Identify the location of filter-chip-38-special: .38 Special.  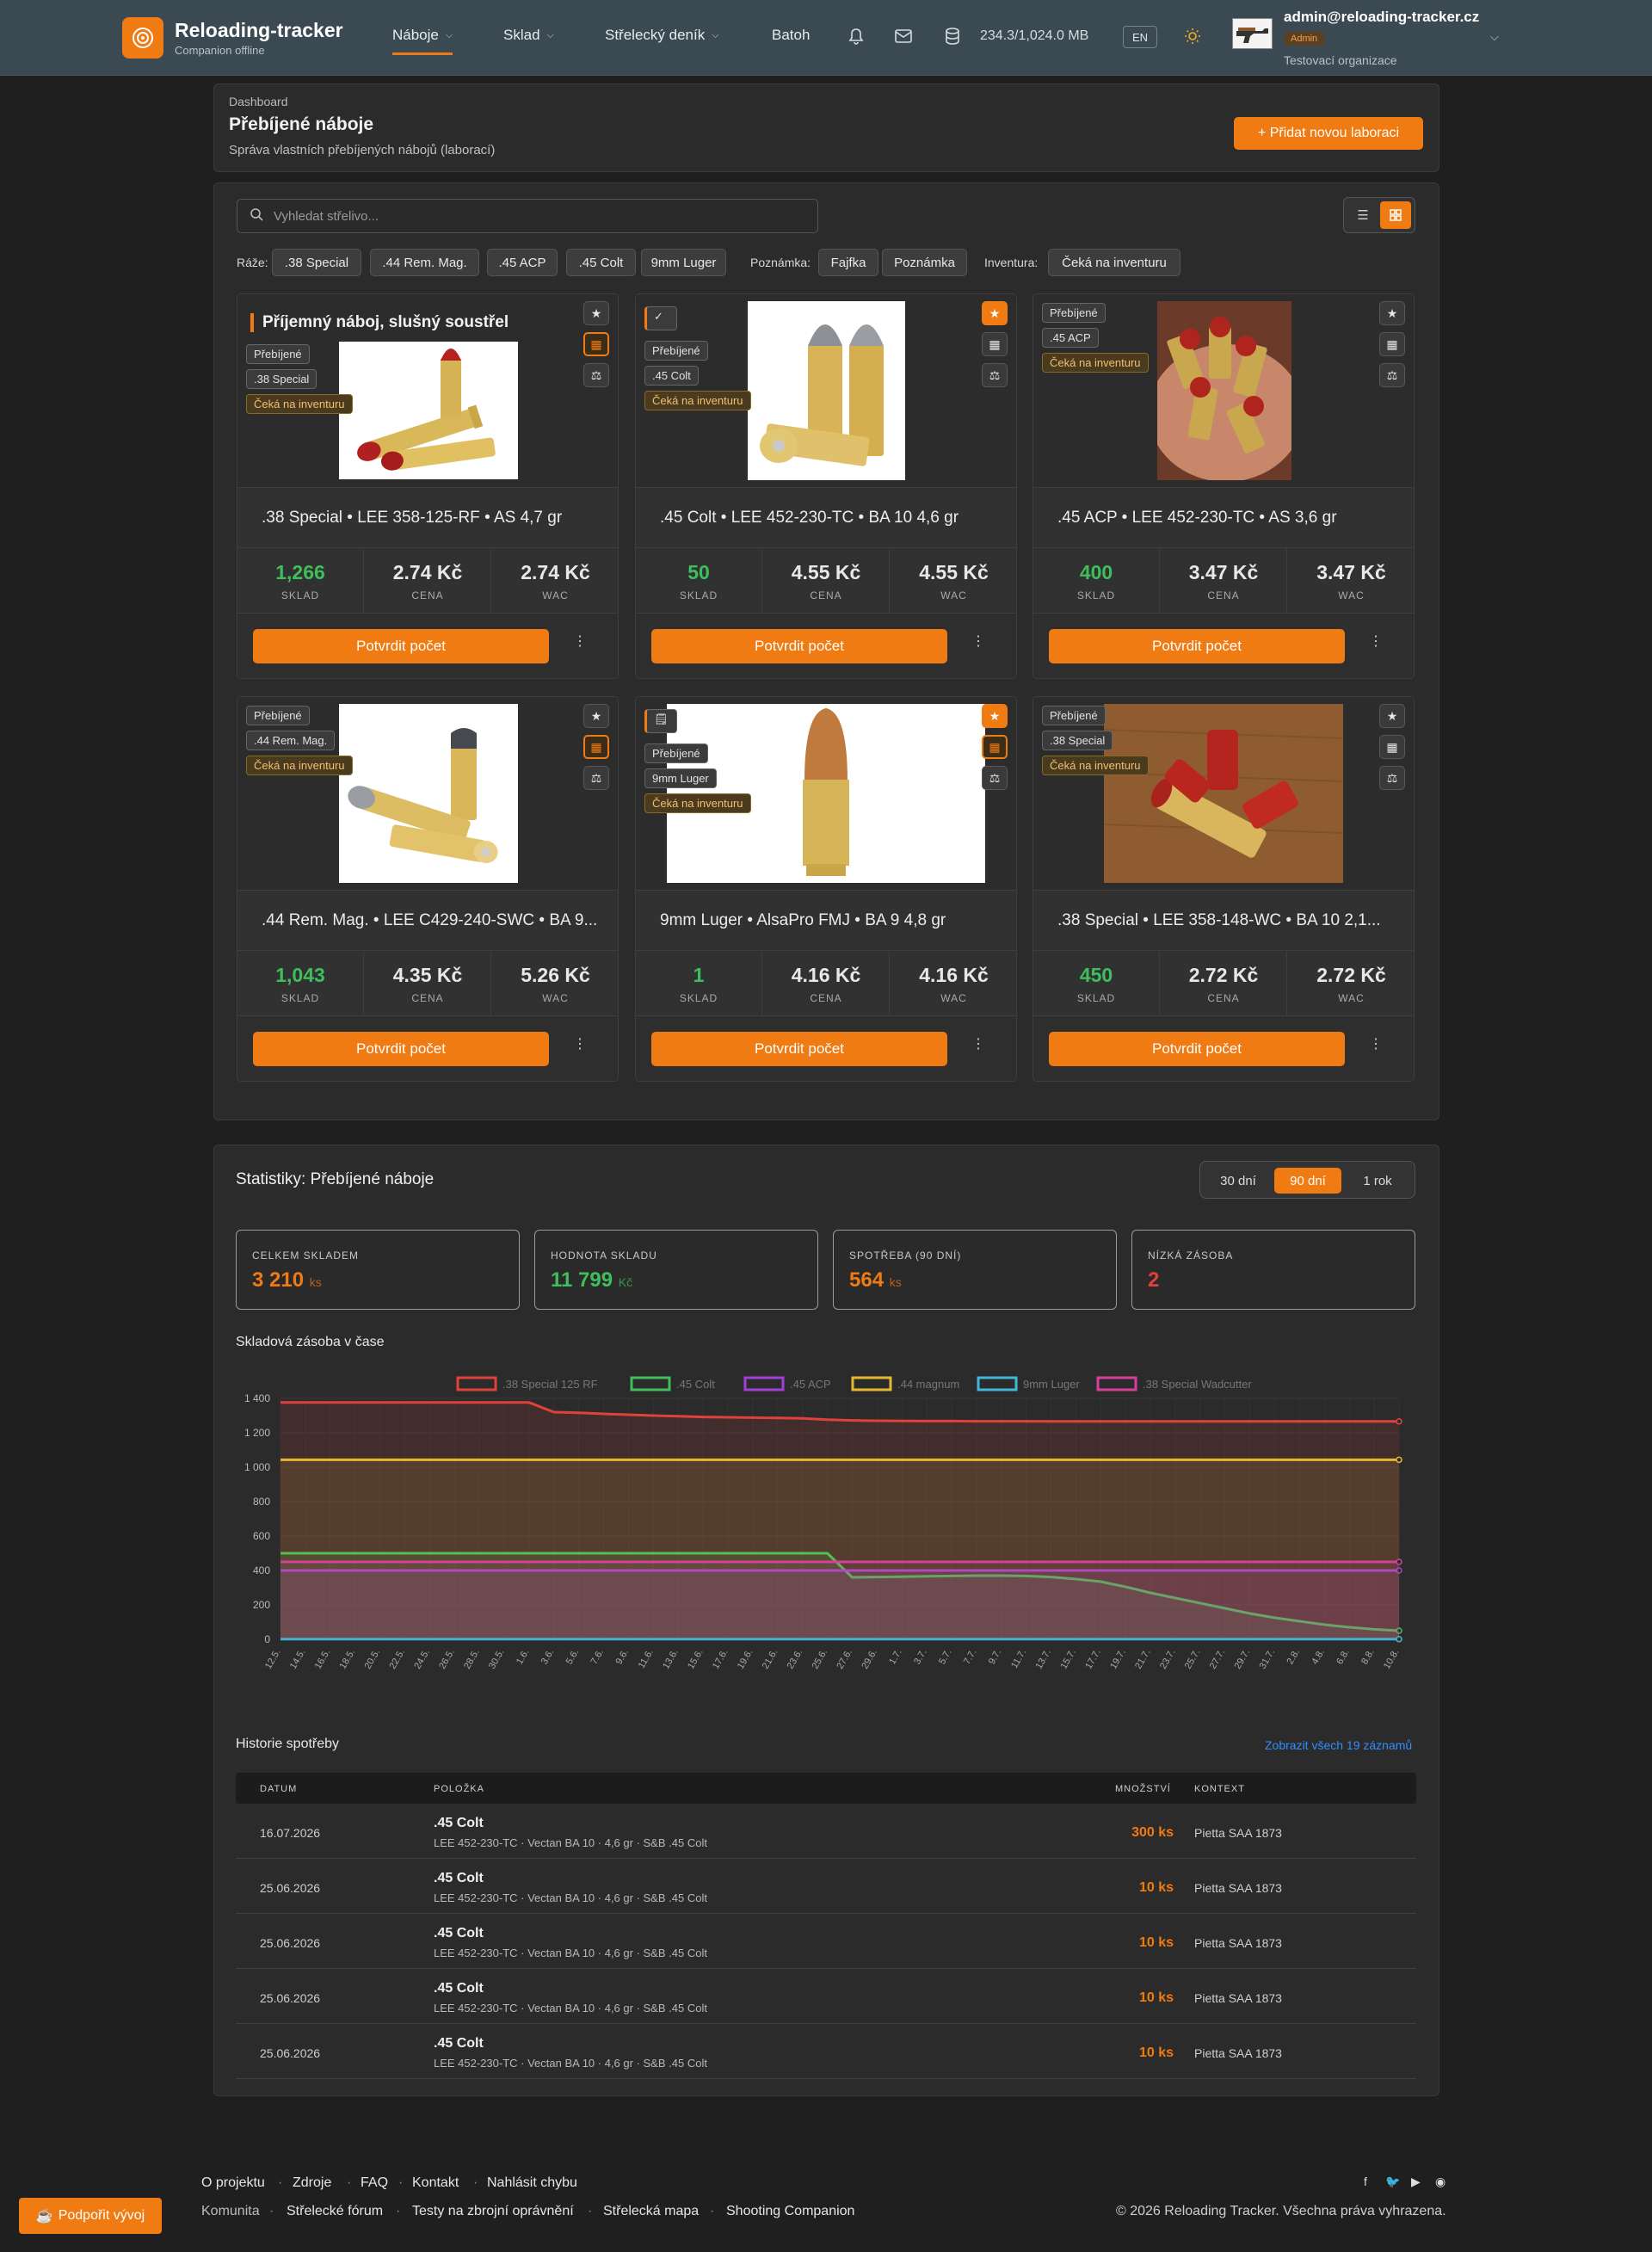
(316, 262).